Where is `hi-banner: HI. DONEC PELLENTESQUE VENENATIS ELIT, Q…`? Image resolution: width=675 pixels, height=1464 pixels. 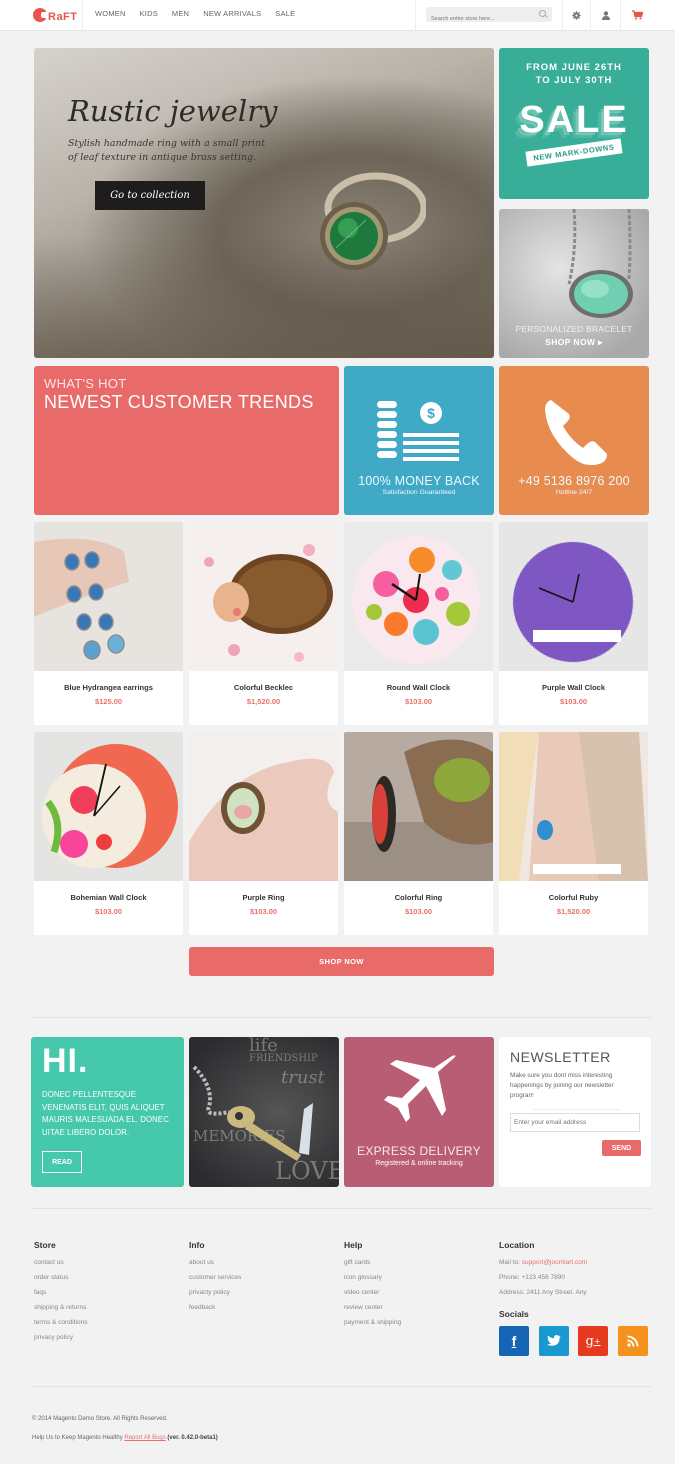 hi-banner: HI. DONEC PELLENTESQUE VENENATIS ELIT, Q… is located at coordinates (107, 1112).